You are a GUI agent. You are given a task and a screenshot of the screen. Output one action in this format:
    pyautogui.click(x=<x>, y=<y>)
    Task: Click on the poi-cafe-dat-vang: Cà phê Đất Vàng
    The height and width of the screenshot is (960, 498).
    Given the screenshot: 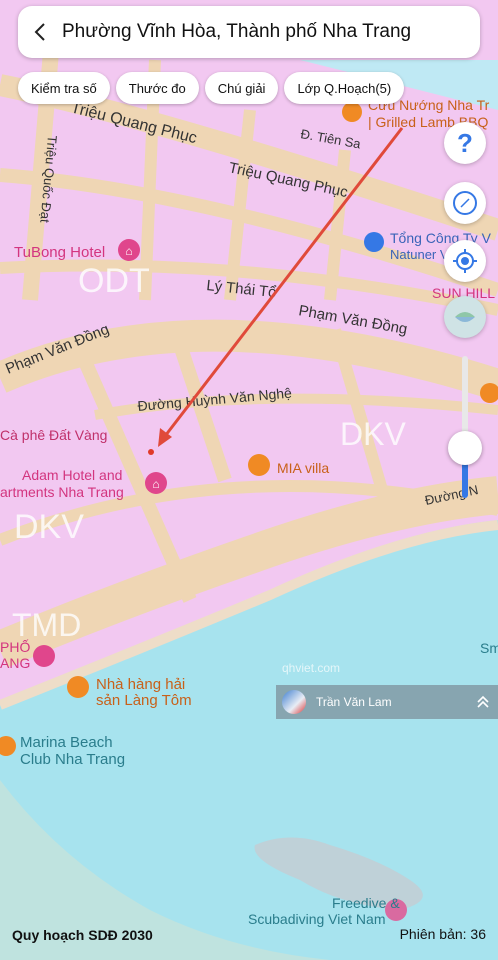 What is the action you would take?
    pyautogui.click(x=53, y=435)
    